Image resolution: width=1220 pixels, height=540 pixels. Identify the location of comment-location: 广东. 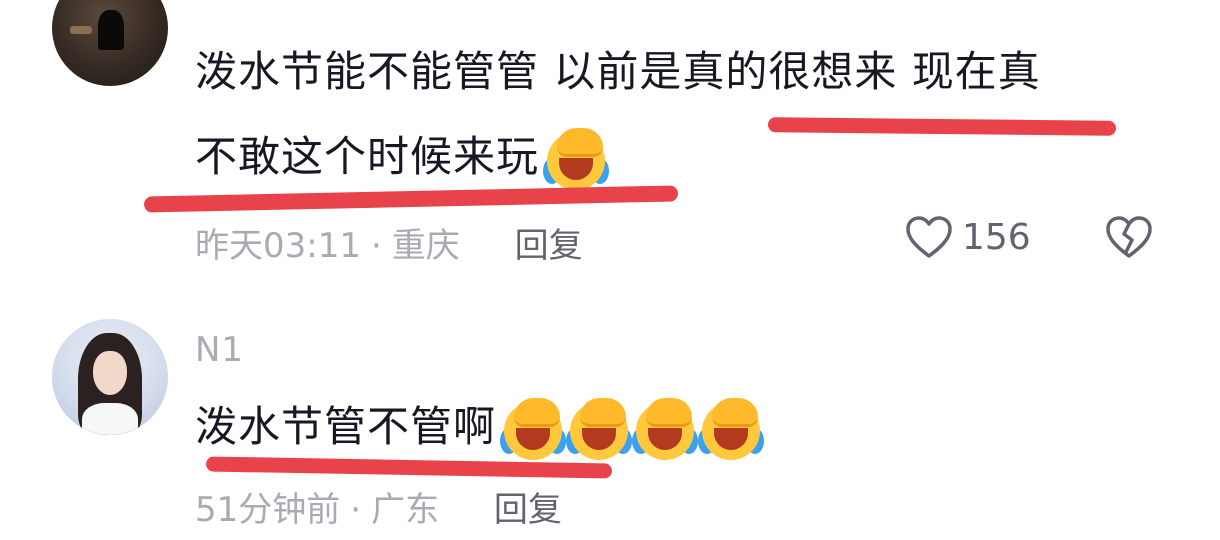
(405, 510).